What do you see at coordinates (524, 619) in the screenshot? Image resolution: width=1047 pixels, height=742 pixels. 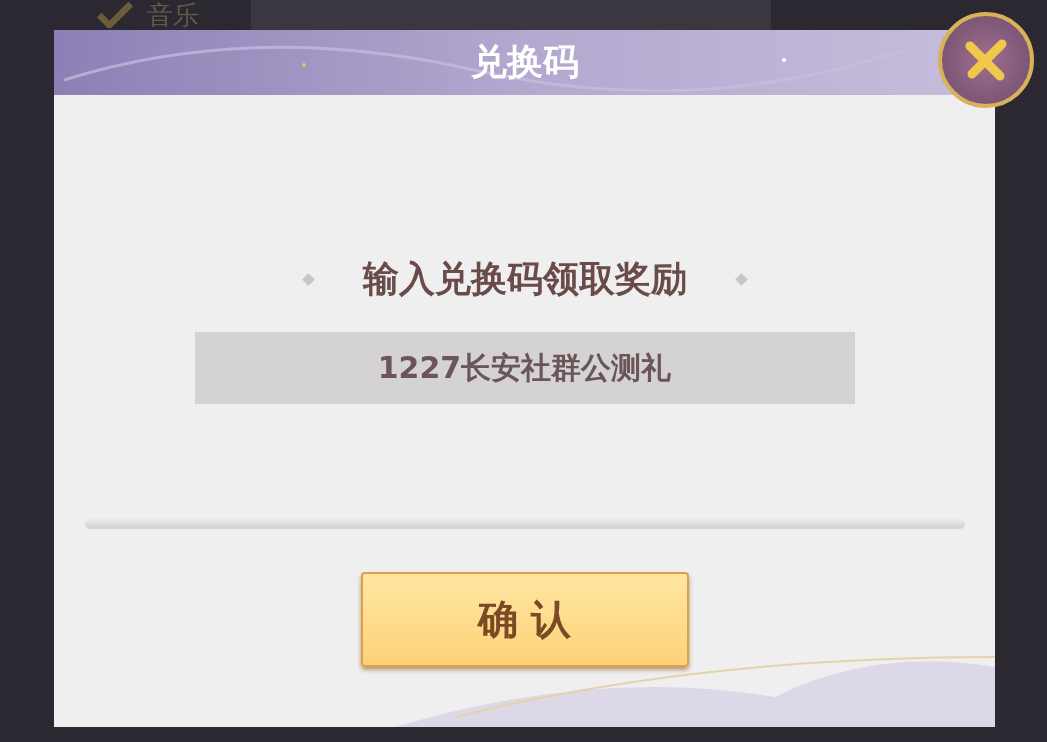 I see `confirm-button: 确 认` at bounding box center [524, 619].